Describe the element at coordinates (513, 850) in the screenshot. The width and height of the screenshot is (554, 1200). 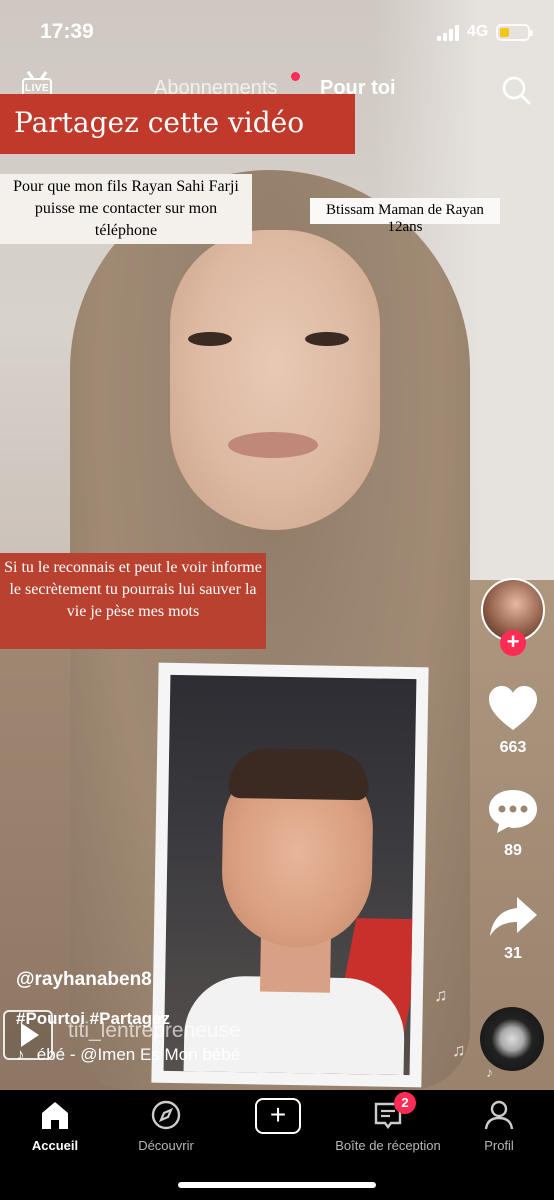
I see `comment-count: 89` at that location.